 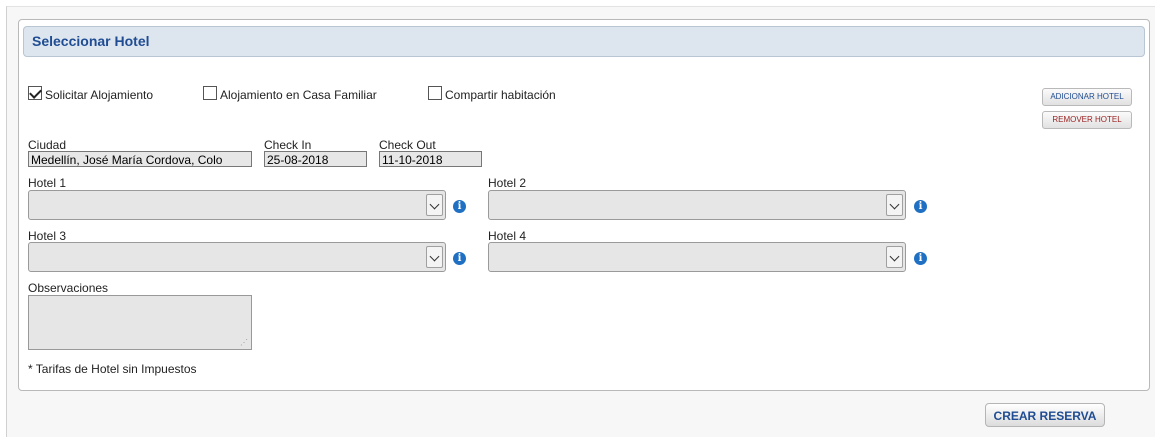 What do you see at coordinates (244, 343) in the screenshot?
I see `resize-grip-icon: ⋰` at bounding box center [244, 343].